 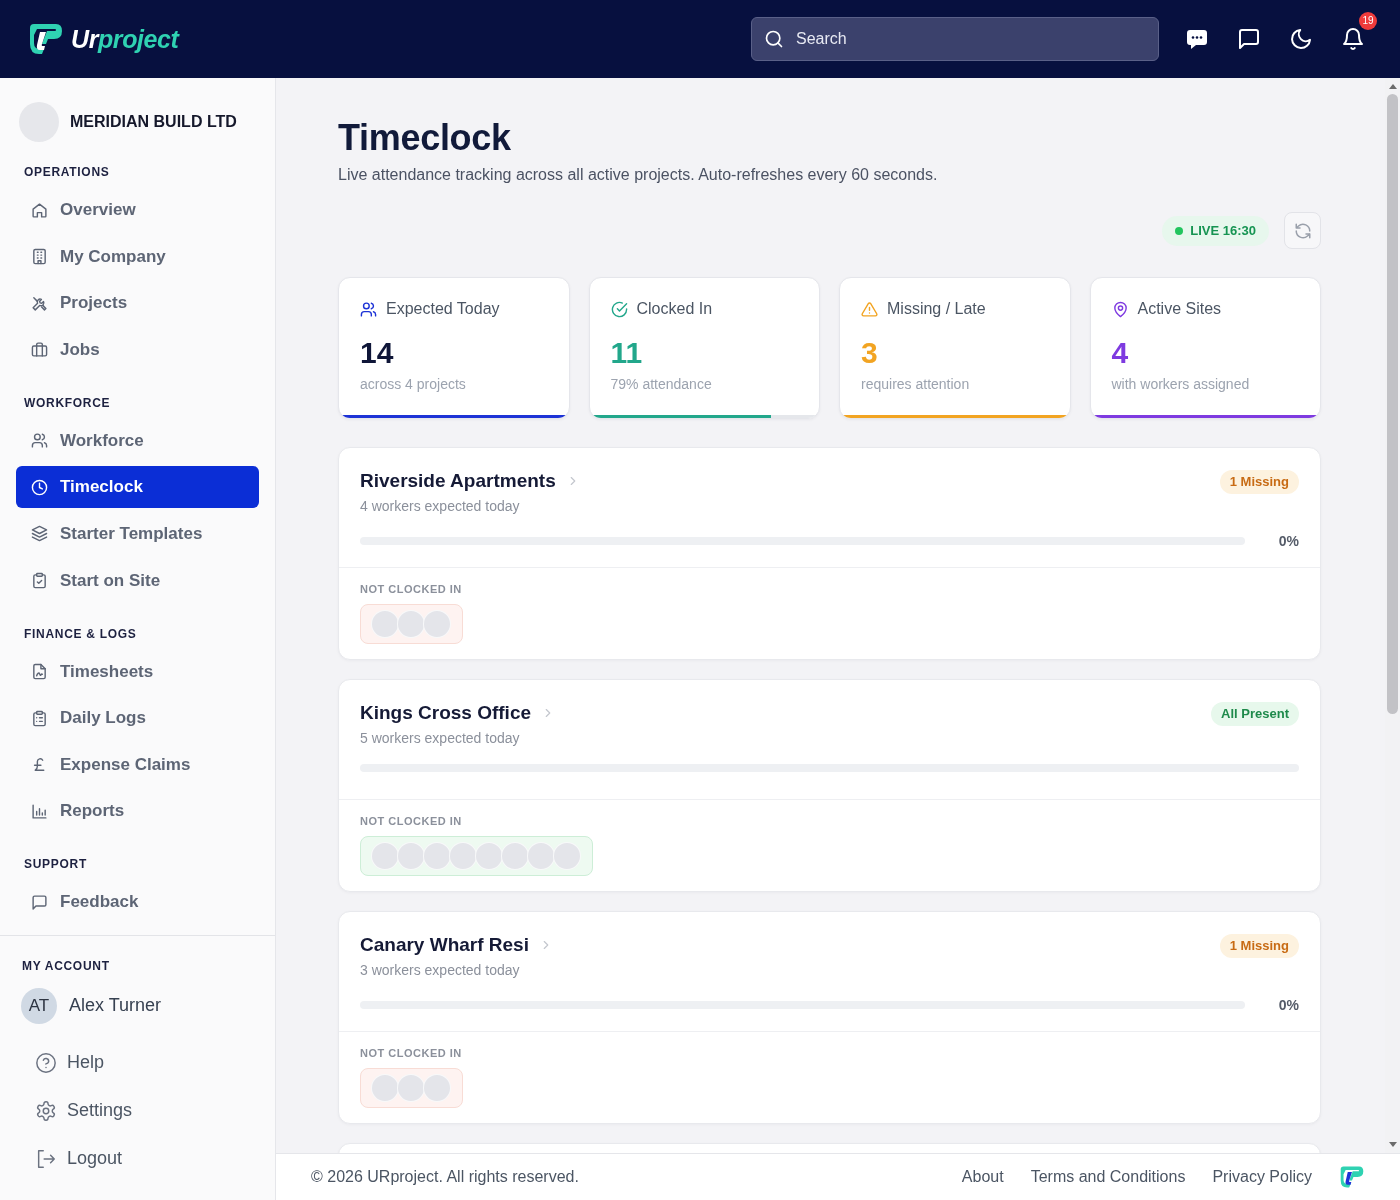 What do you see at coordinates (674, 309) in the screenshot?
I see `stat-label: Clocked In` at bounding box center [674, 309].